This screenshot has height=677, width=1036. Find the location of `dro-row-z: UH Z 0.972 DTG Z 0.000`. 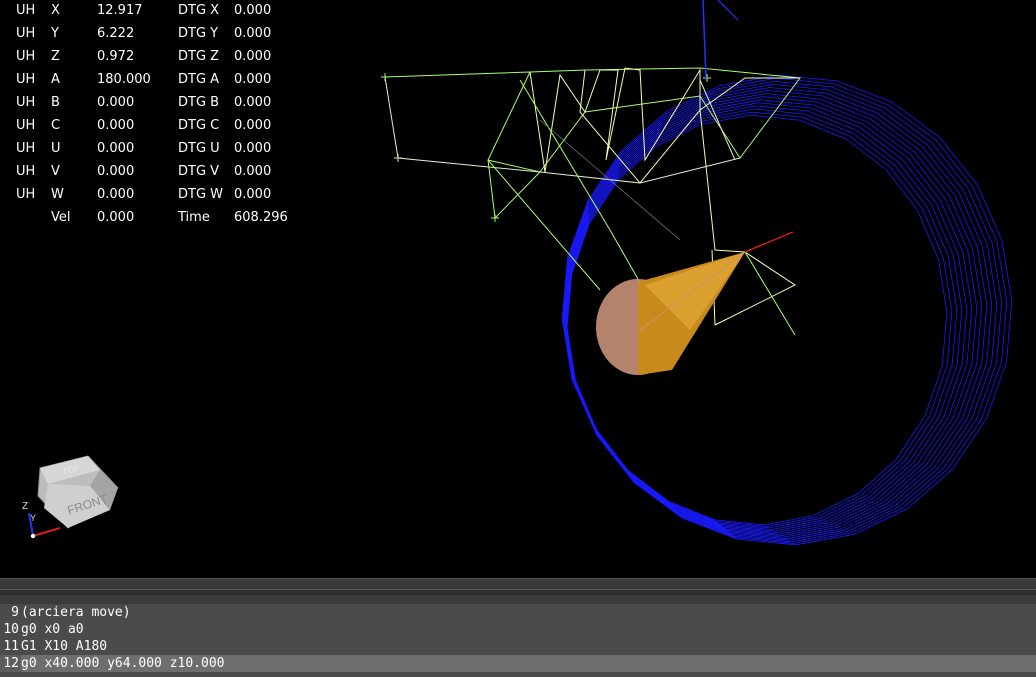

dro-row-z: UH Z 0.972 DTG Z 0.000 is located at coordinates (150, 58).